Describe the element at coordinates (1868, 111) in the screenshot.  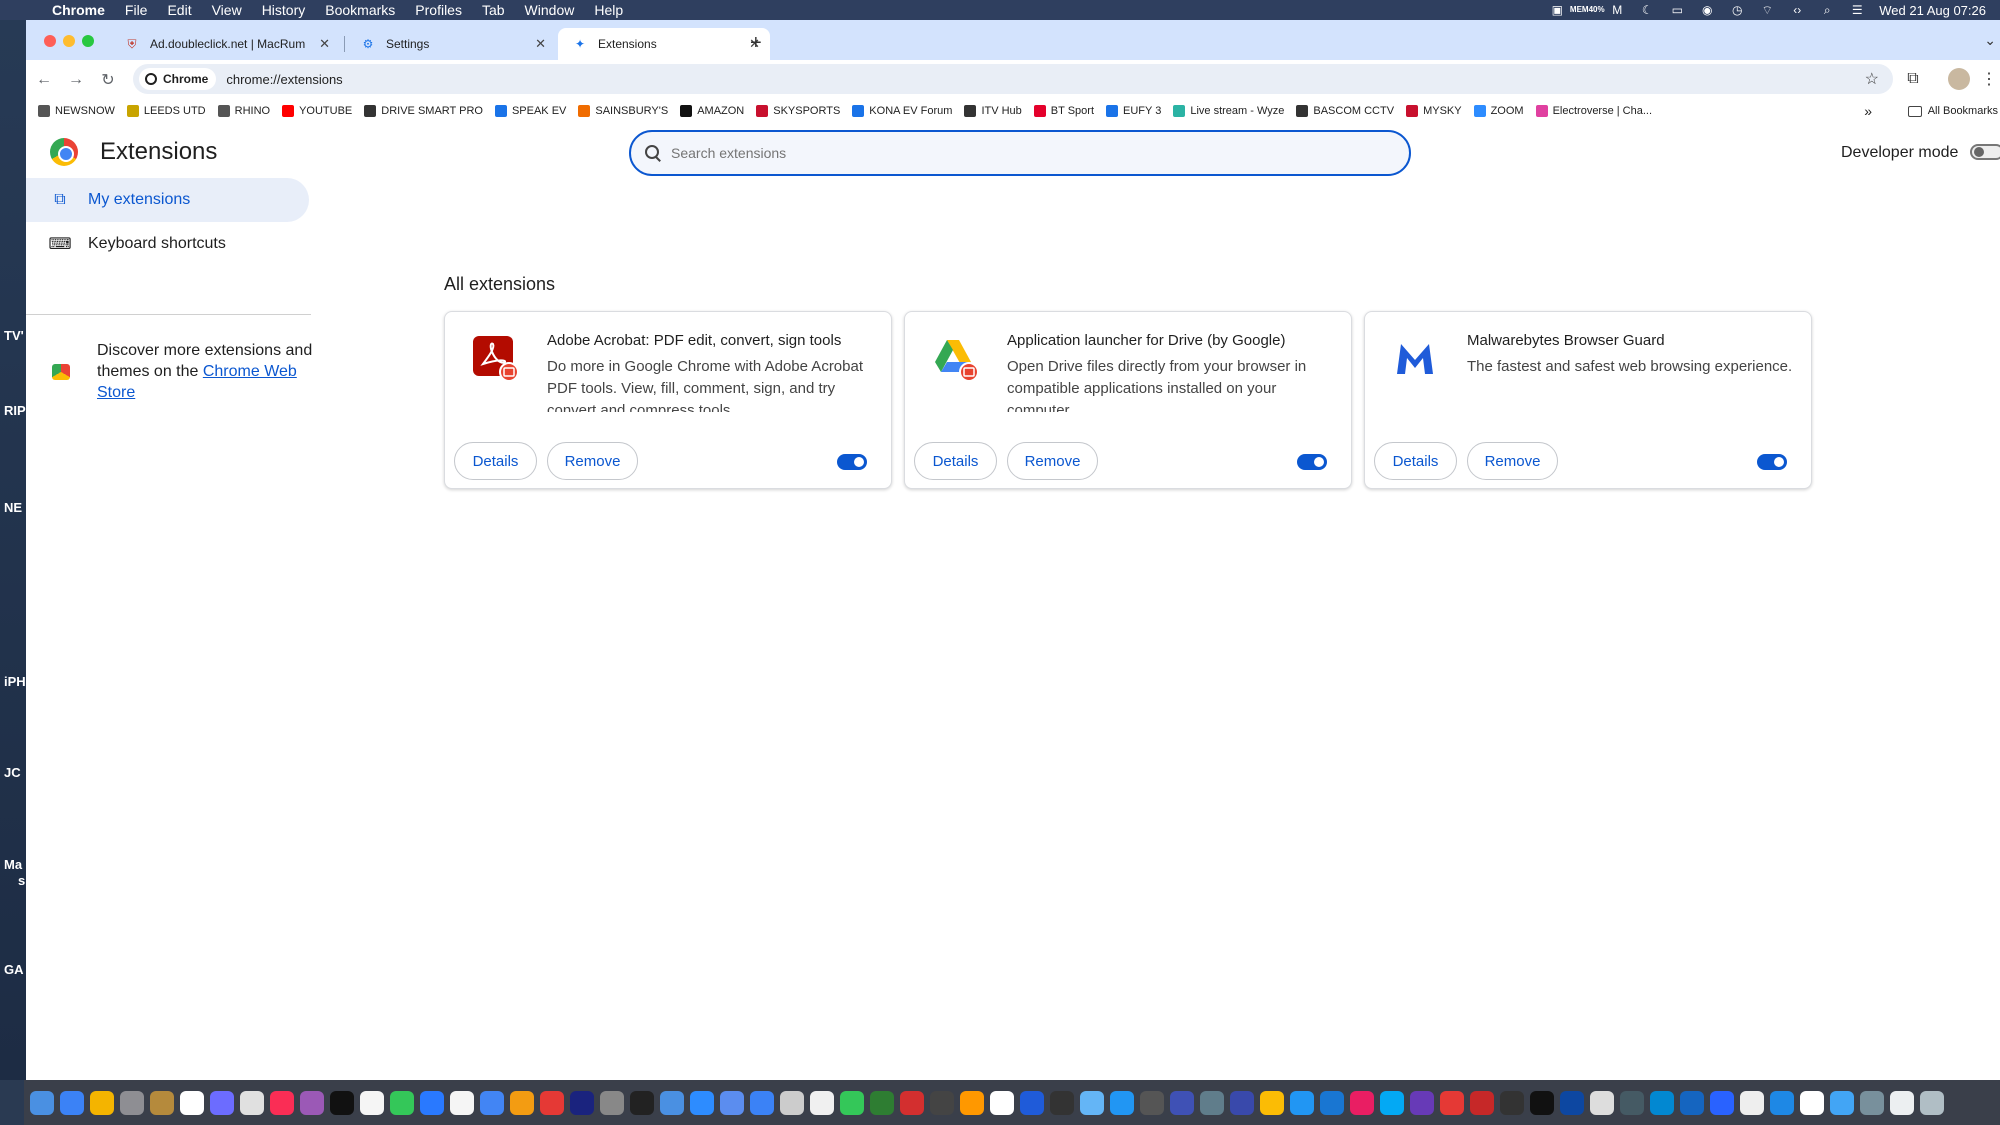
I see `bookmarks-overflow-button: »` at that location.